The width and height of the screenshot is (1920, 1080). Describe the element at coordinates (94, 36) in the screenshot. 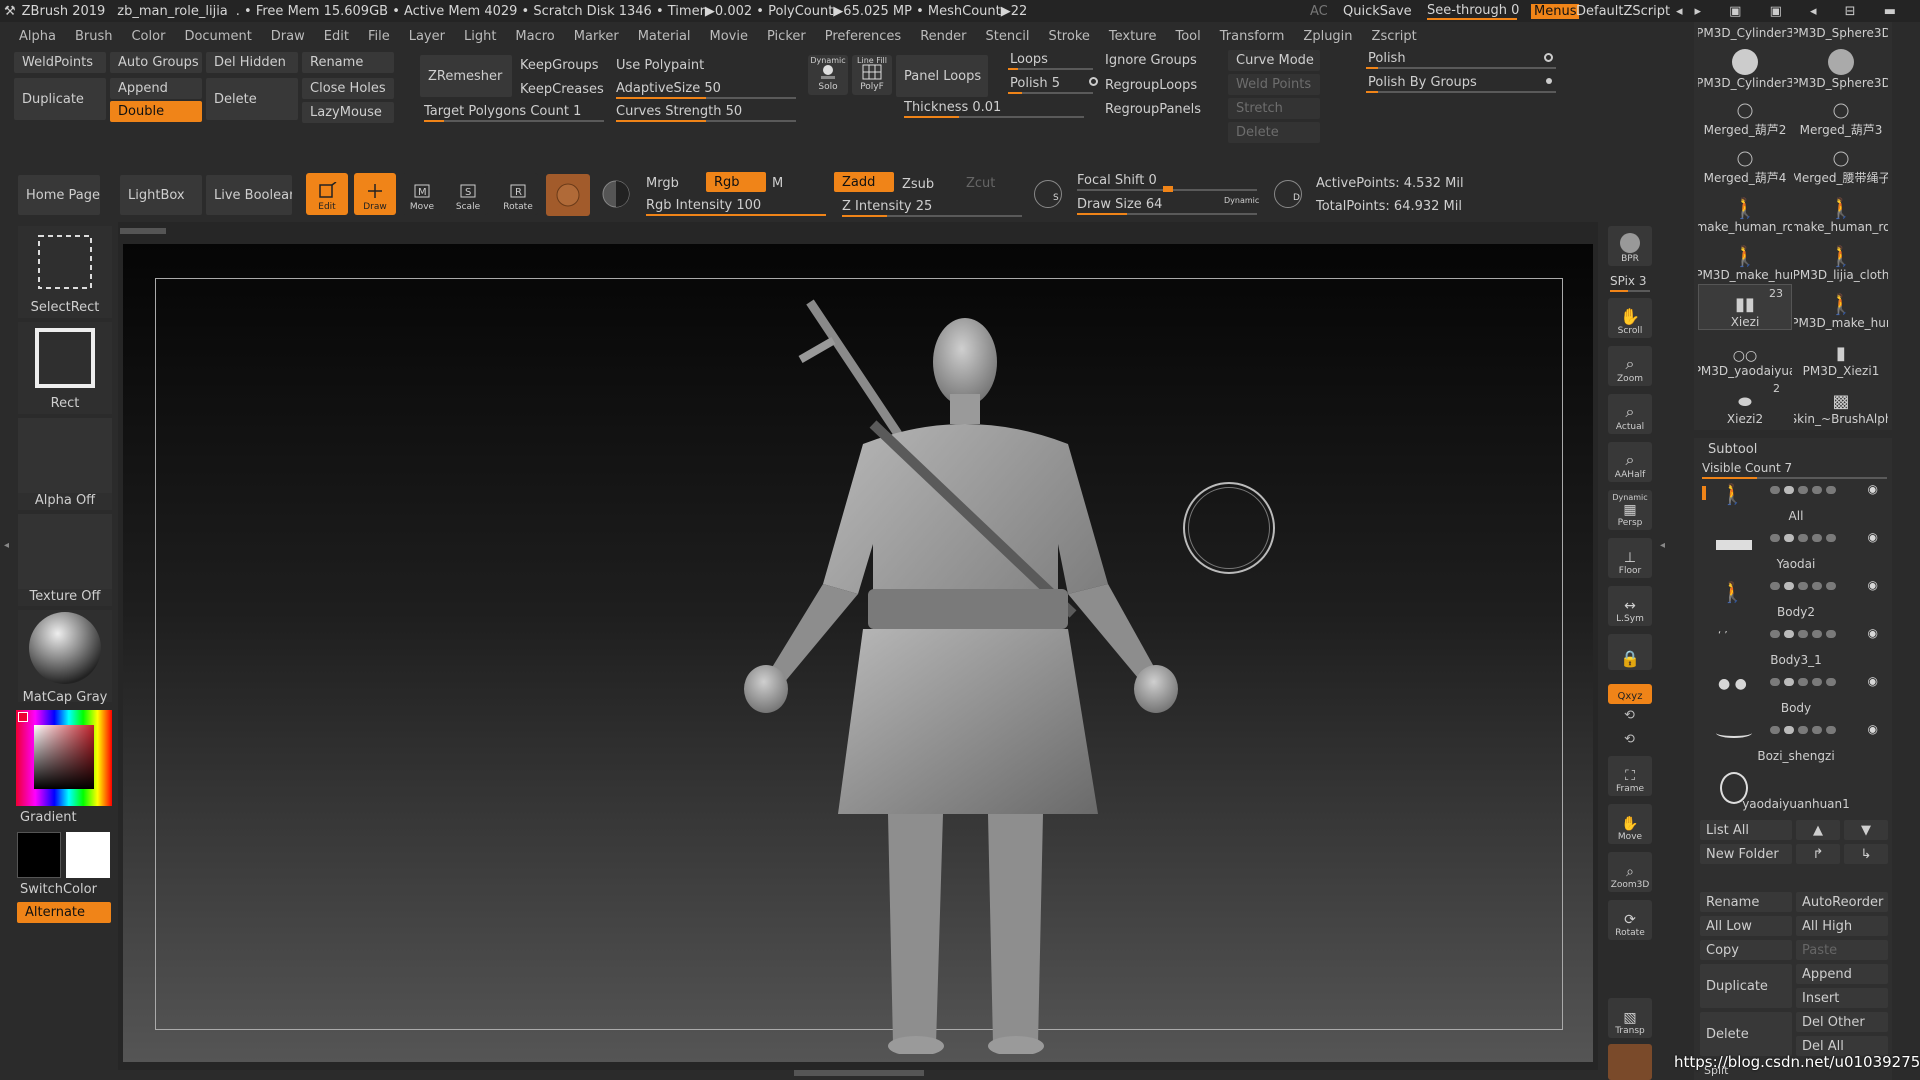

I see `menu-brush: Brush` at that location.